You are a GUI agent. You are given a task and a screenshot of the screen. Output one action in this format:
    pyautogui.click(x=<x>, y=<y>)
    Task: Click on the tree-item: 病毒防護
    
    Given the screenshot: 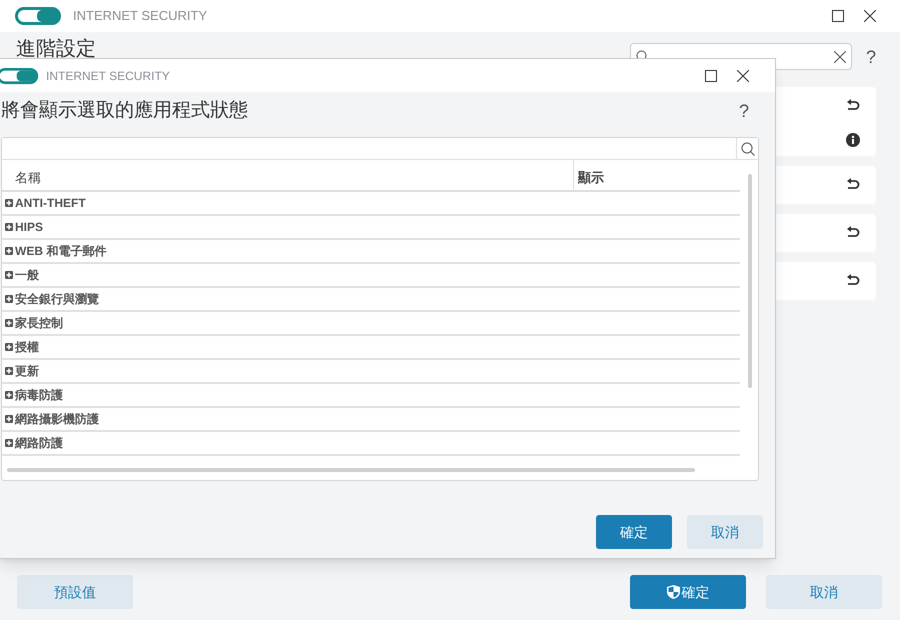 What is the action you would take?
    pyautogui.click(x=39, y=395)
    